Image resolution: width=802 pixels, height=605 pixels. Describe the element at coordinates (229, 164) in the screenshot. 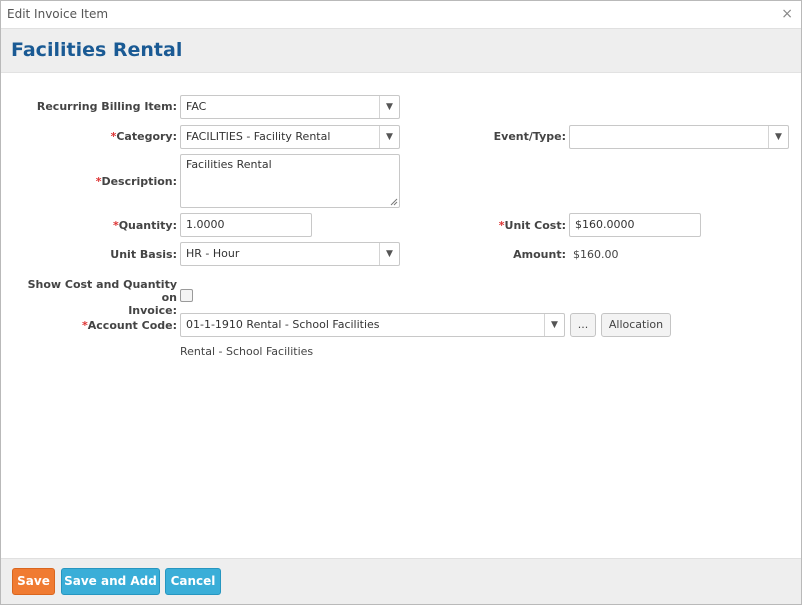

I see `description-value: Facilities Rental` at that location.